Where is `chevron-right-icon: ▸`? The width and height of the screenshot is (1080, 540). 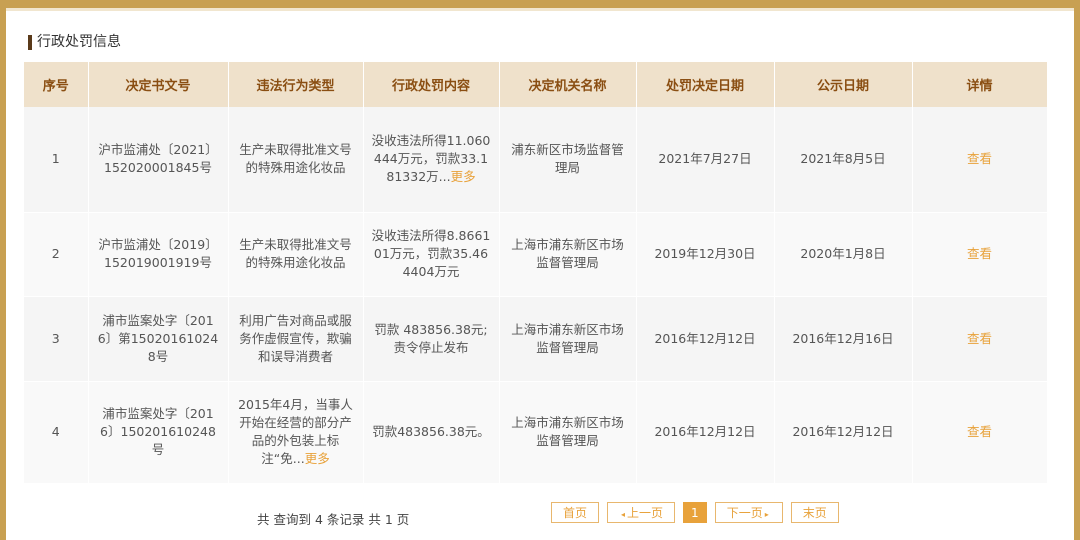
chevron-right-icon: ▸ is located at coordinates (766, 514).